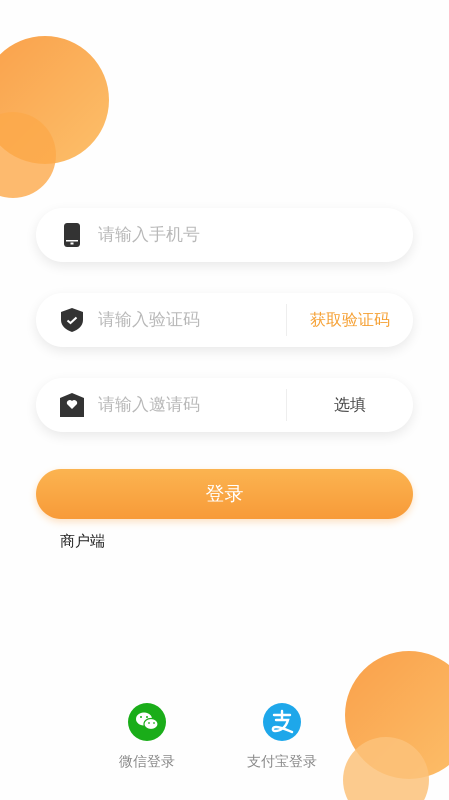 Image resolution: width=449 pixels, height=800 pixels. Describe the element at coordinates (72, 320) in the screenshot. I see `shield-check-icon` at that location.